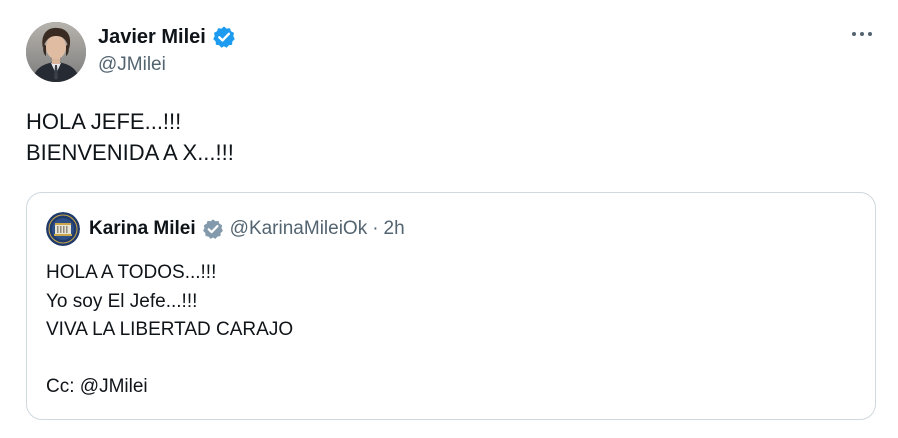  What do you see at coordinates (213, 229) in the screenshot?
I see `verified-badge-gray-icon` at bounding box center [213, 229].